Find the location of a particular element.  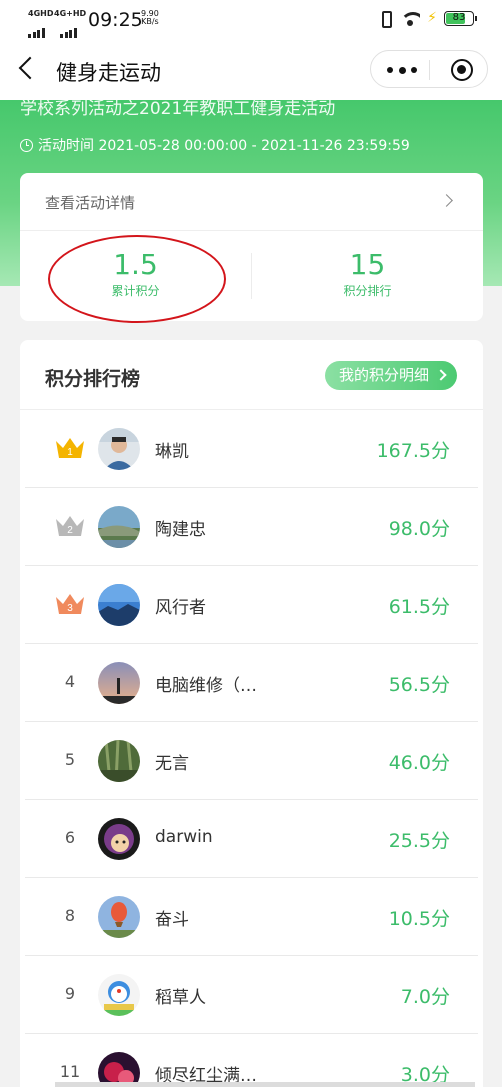

annotation-circle is located at coordinates (137, 279).